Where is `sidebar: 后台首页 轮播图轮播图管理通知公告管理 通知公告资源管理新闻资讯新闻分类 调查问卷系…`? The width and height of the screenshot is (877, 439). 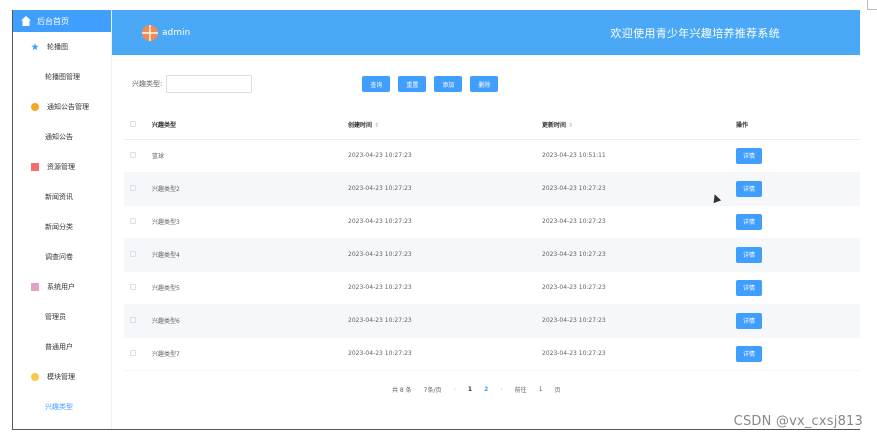
sidebar: 后台首页 轮播图轮播图管理通知公告管理 通知公告资源管理新闻资讯新闻分类 调查问卷系… is located at coordinates (62, 219).